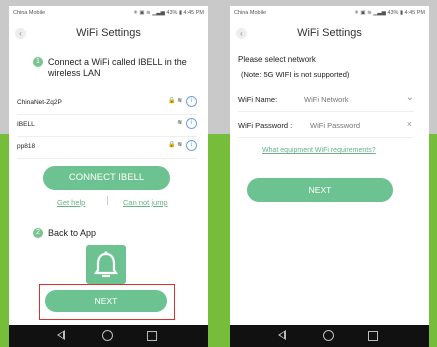  Describe the element at coordinates (26, 146) in the screenshot. I see `network-name: pp818` at that location.